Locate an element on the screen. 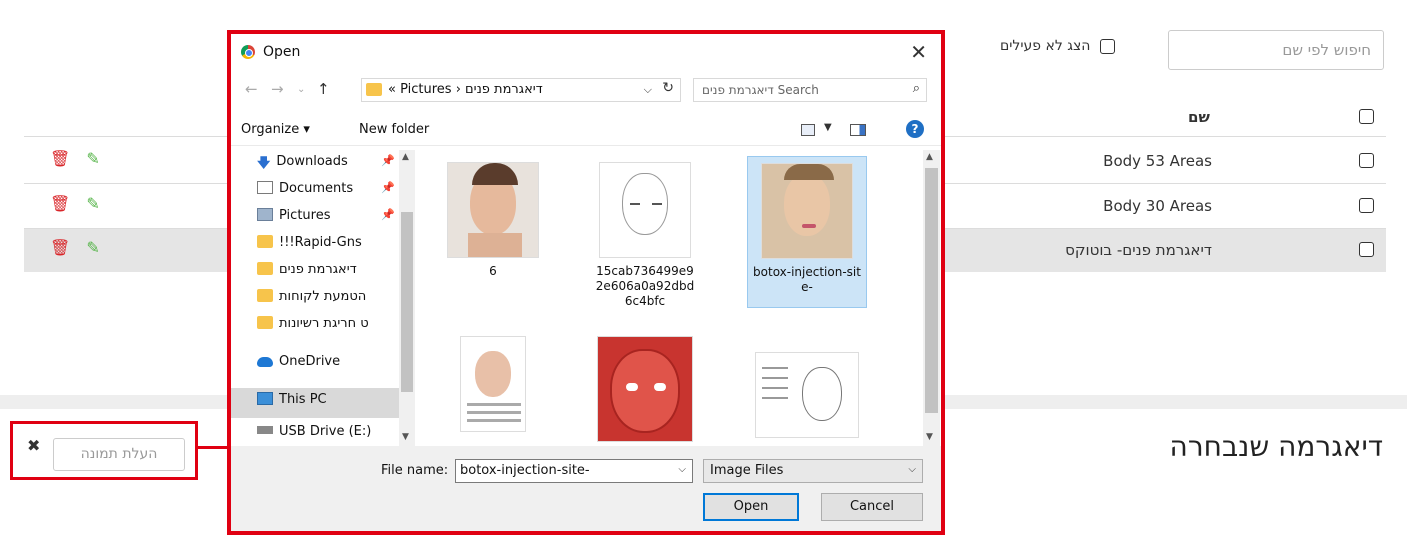 The height and width of the screenshot is (547, 1407). file-name-input: botox-injection-site- ⌵ is located at coordinates (574, 471).